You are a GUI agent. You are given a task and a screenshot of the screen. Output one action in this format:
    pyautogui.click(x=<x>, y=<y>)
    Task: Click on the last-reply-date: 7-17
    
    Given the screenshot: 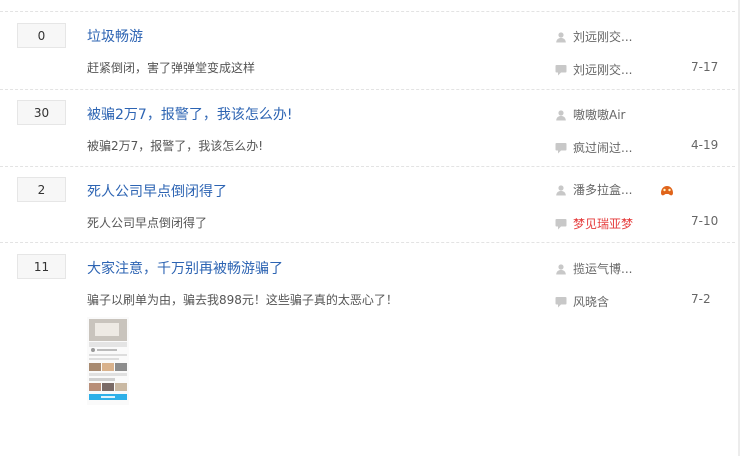 What is the action you would take?
    pyautogui.click(x=705, y=67)
    